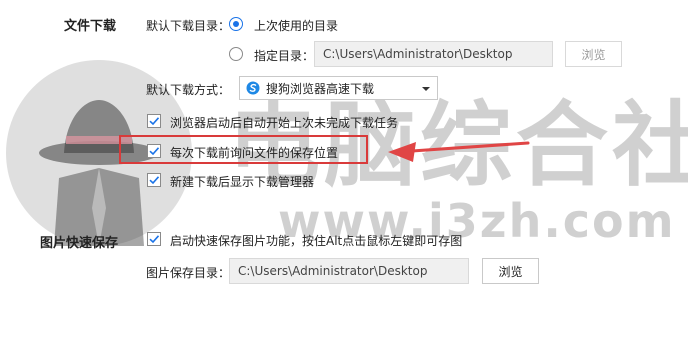 Image resolution: width=688 pixels, height=343 pixels. I want to click on radio-last-used, so click(236, 24).